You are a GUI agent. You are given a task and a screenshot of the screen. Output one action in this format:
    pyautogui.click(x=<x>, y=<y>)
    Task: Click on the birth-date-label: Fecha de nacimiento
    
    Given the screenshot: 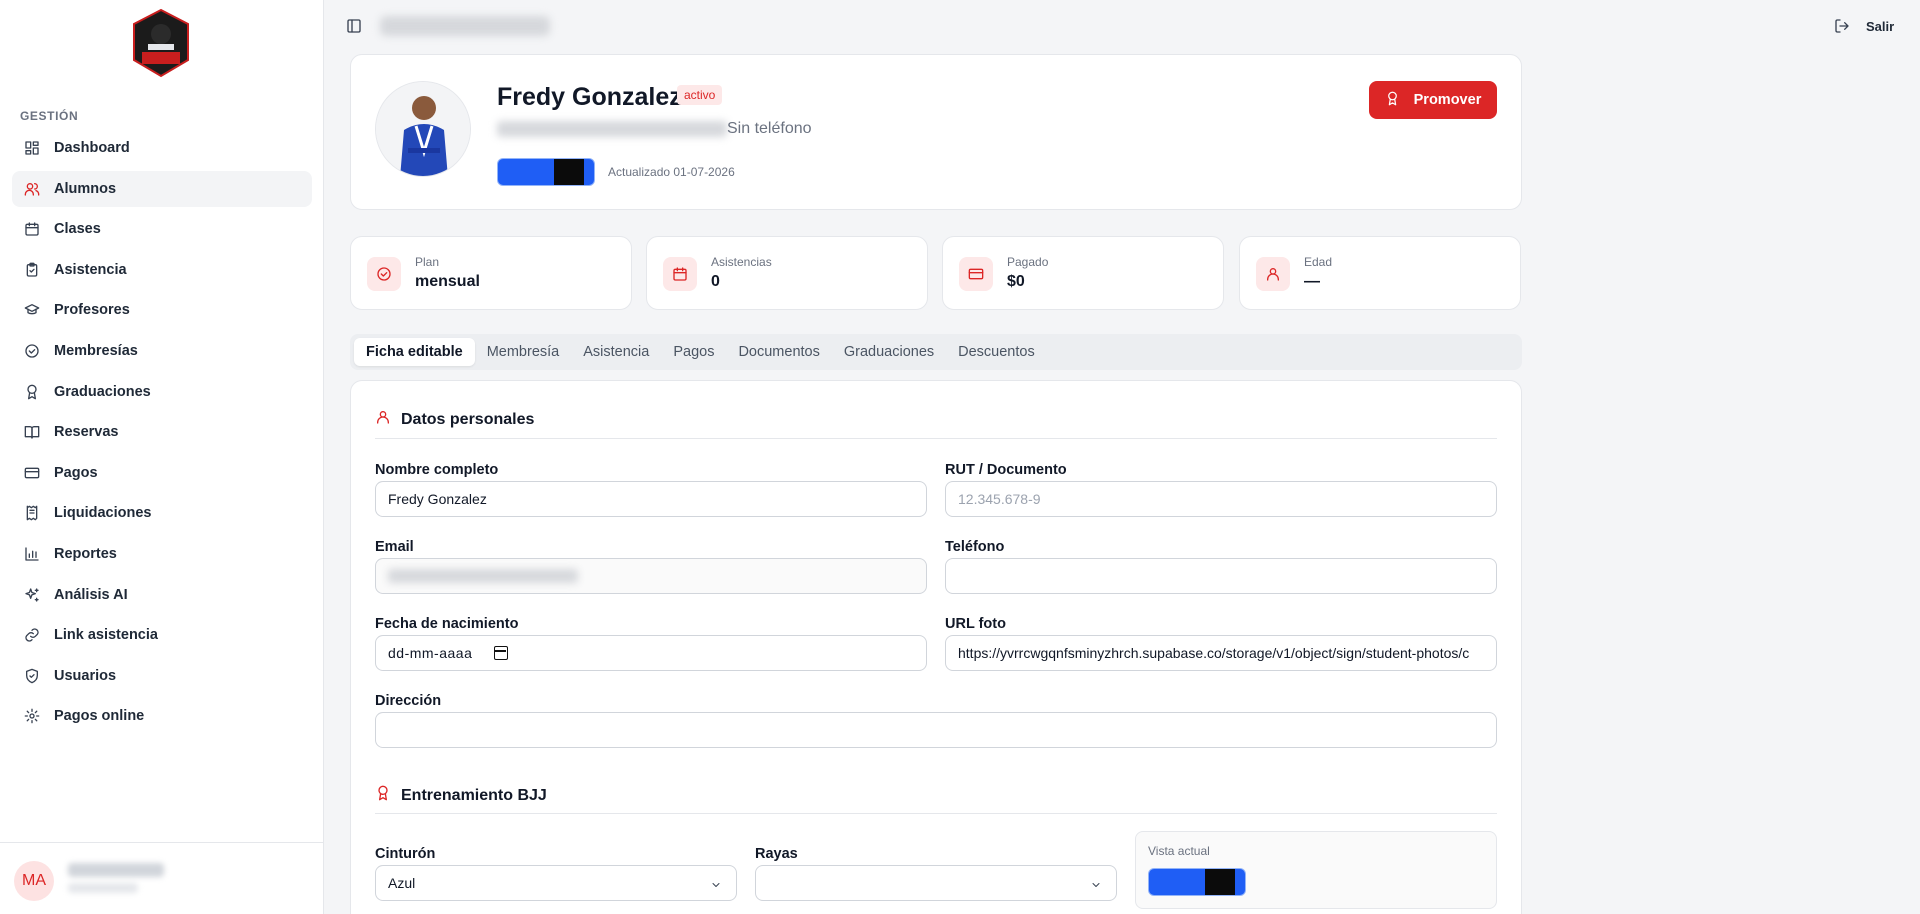 What is the action you would take?
    pyautogui.click(x=447, y=624)
    